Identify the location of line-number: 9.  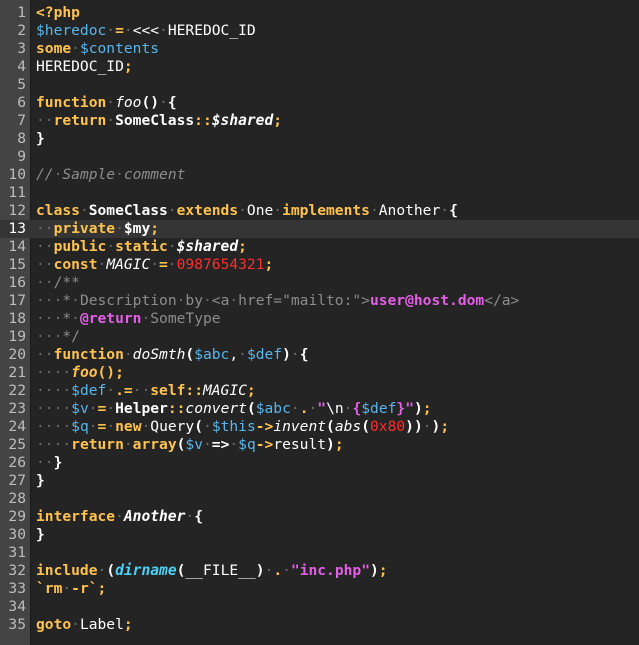
(21, 156).